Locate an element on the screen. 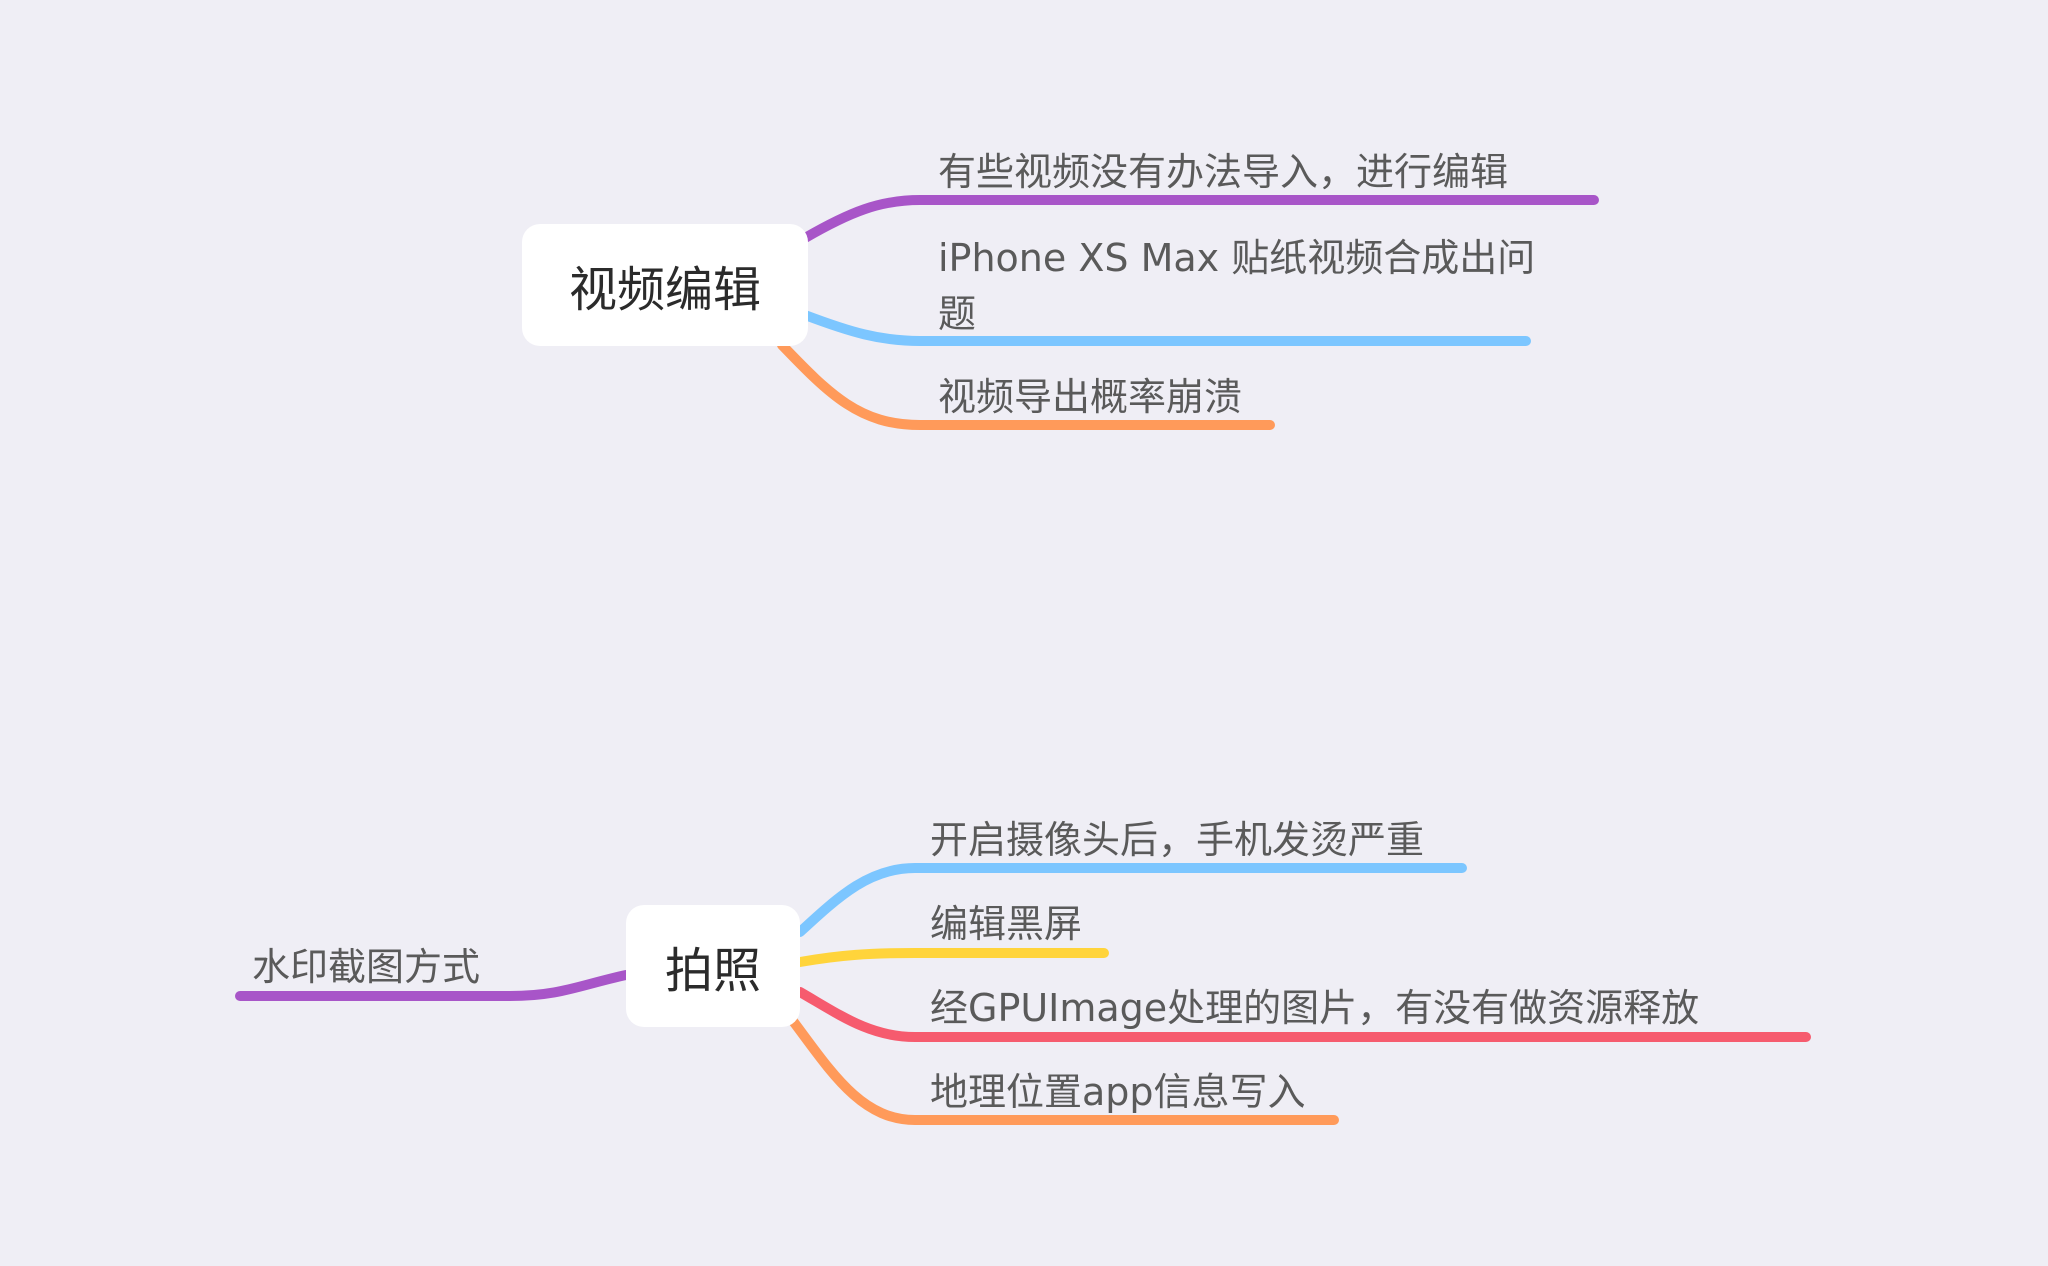 The height and width of the screenshot is (1266, 2048). subtopic-camera-overheat: 开启摄像头后，手机发烫严重 is located at coordinates (1177, 840).